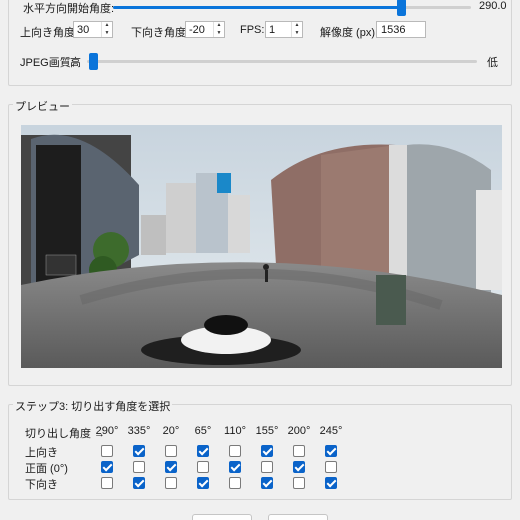 This screenshot has width=520, height=520. I want to click on jpeg-quality-slider-handle, so click(93, 61).